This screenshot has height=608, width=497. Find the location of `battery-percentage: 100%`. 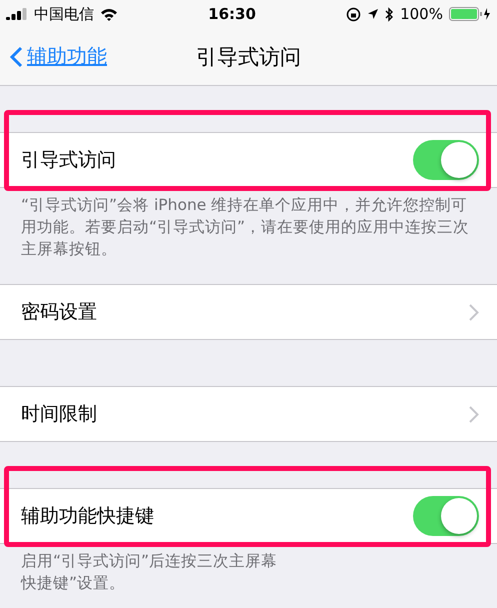

battery-percentage: 100% is located at coordinates (421, 14).